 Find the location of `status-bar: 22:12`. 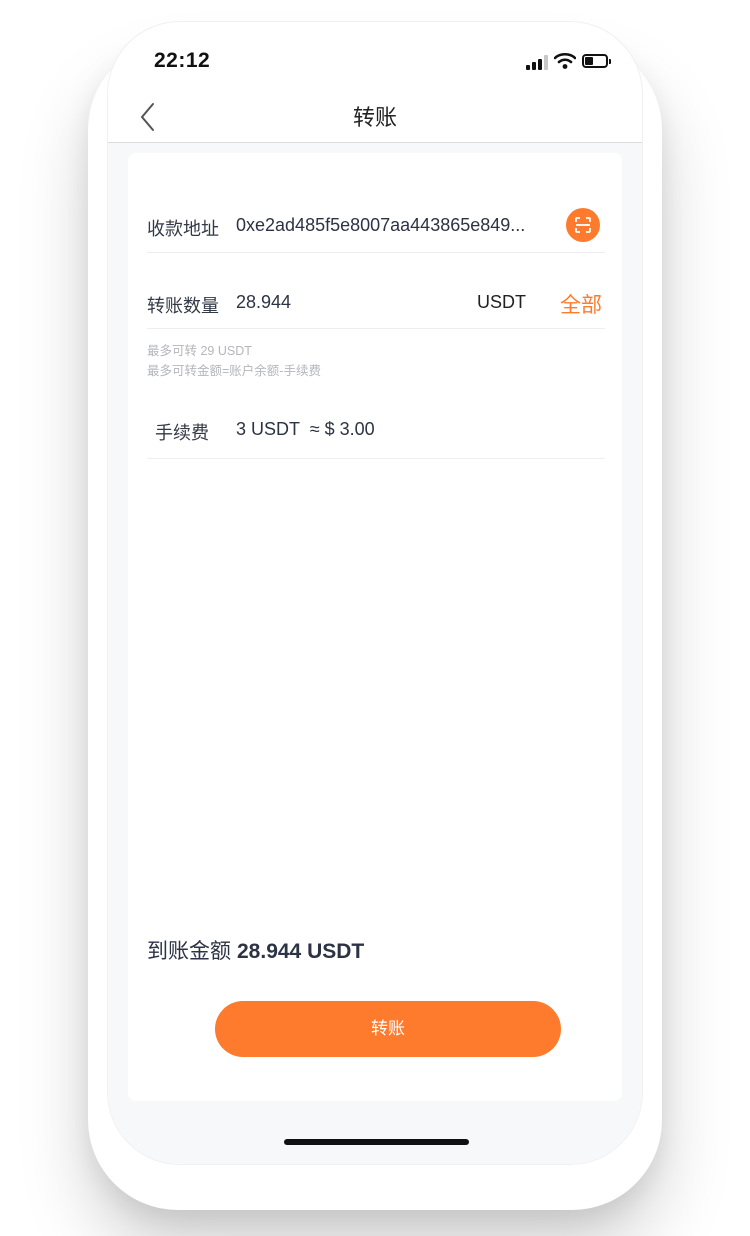

status-bar: 22:12 is located at coordinates (375, 62).